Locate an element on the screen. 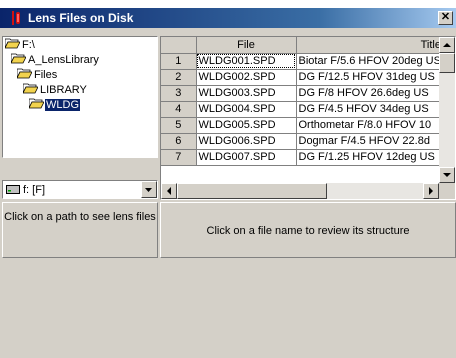  tree-item-drive: F:\ is located at coordinates (20, 45).